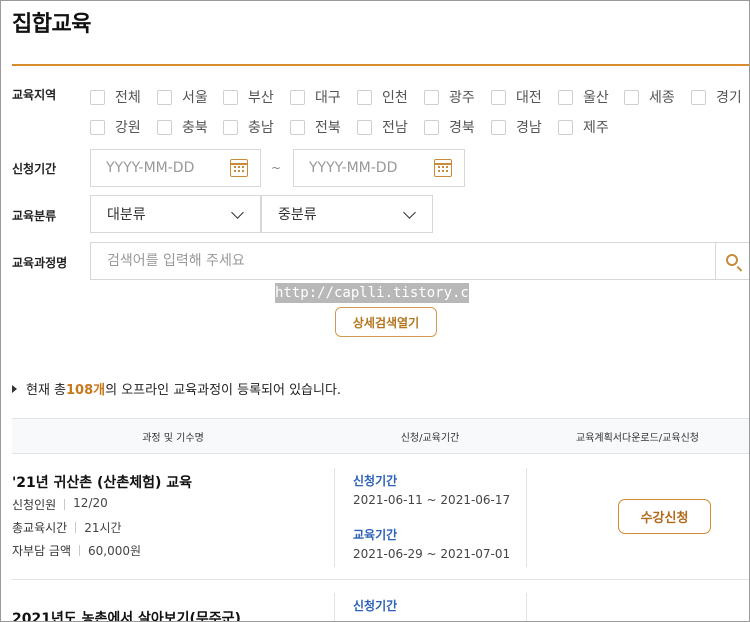 This screenshot has height=622, width=750. What do you see at coordinates (60, 504) in the screenshot?
I see `applicants-info: 신청인원 12/20` at bounding box center [60, 504].